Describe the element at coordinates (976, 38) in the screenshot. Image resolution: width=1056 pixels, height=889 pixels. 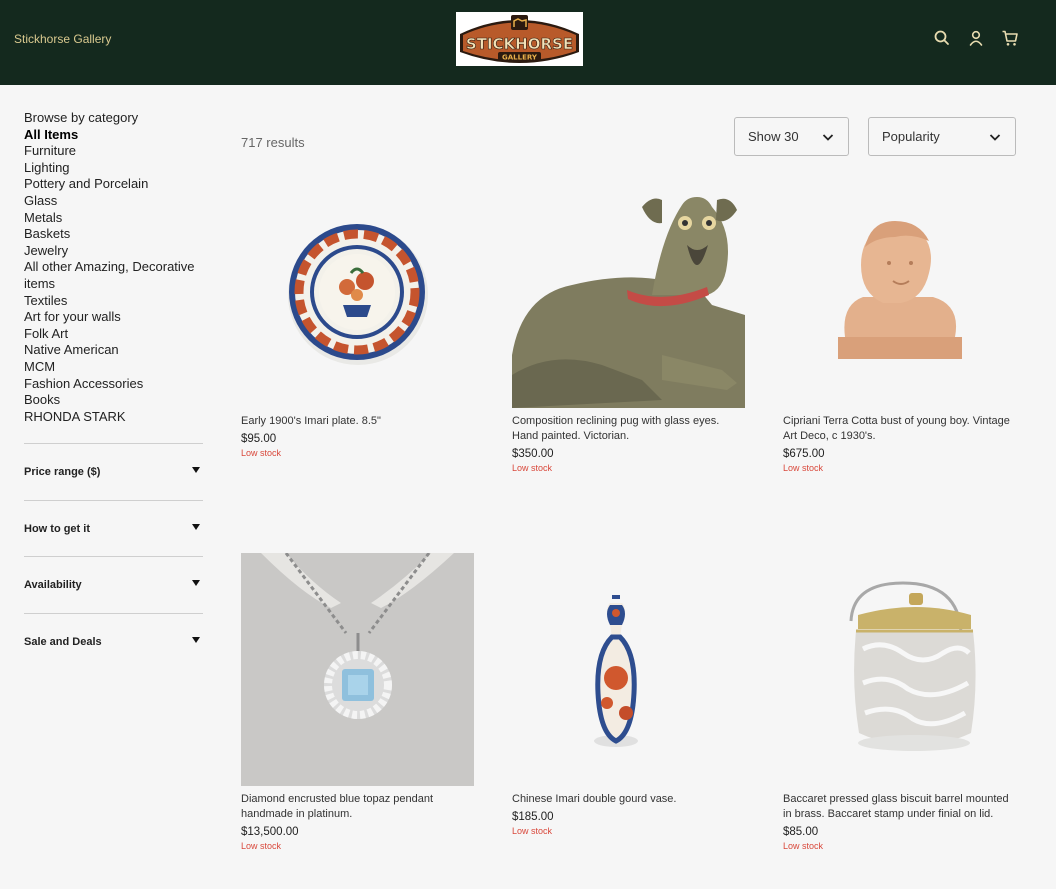
I see `account-icon` at that location.